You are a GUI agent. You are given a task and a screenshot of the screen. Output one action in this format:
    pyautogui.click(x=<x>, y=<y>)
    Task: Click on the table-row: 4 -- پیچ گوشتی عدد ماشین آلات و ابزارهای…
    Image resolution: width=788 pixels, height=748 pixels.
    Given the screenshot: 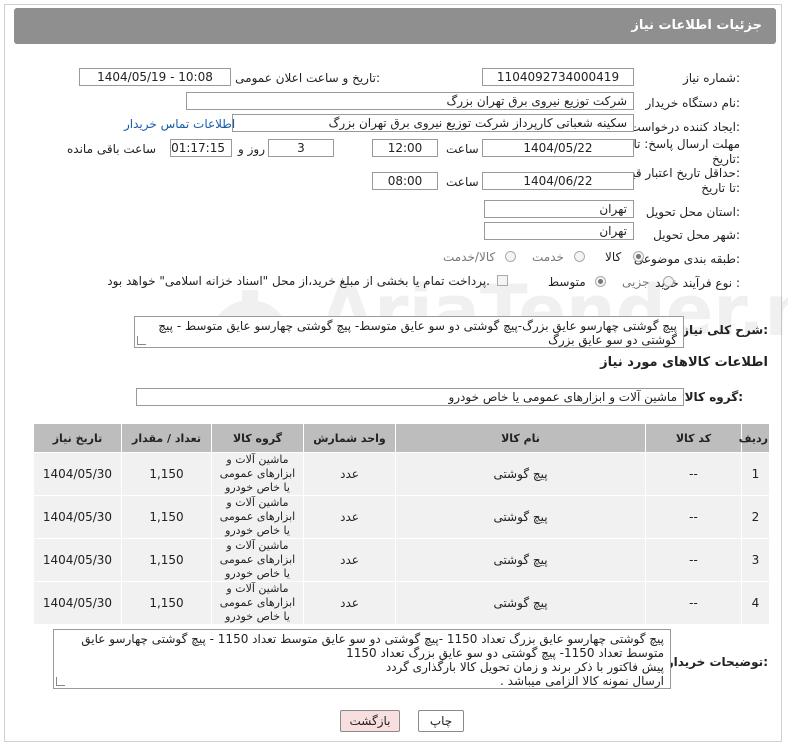 What is the action you would take?
    pyautogui.click(x=401, y=603)
    